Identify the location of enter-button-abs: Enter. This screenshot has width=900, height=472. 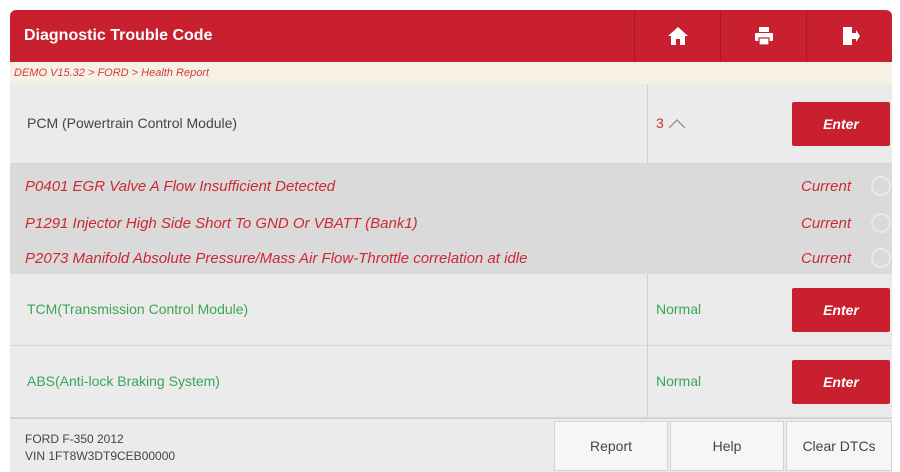
(841, 382).